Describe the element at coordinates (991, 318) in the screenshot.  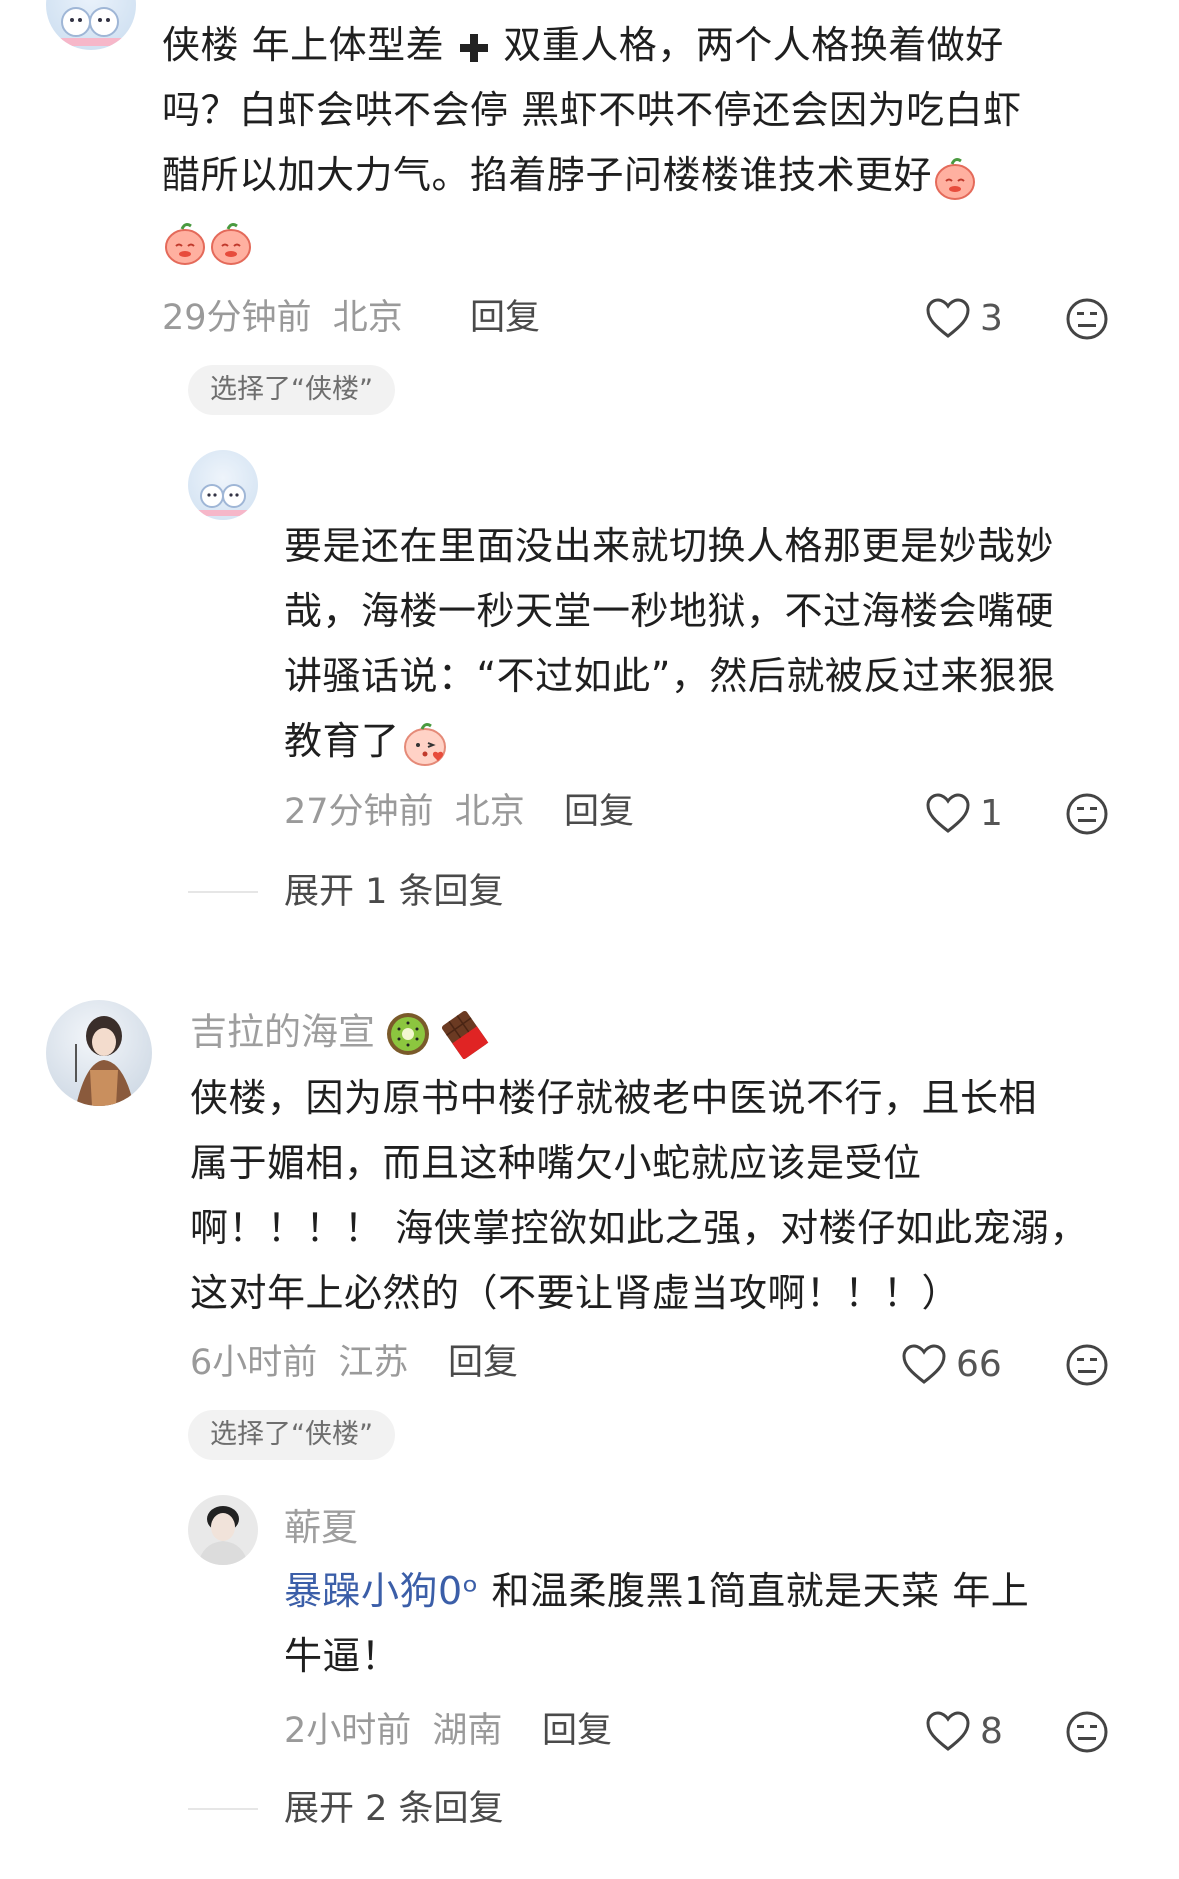
I see `like-count: 3` at that location.